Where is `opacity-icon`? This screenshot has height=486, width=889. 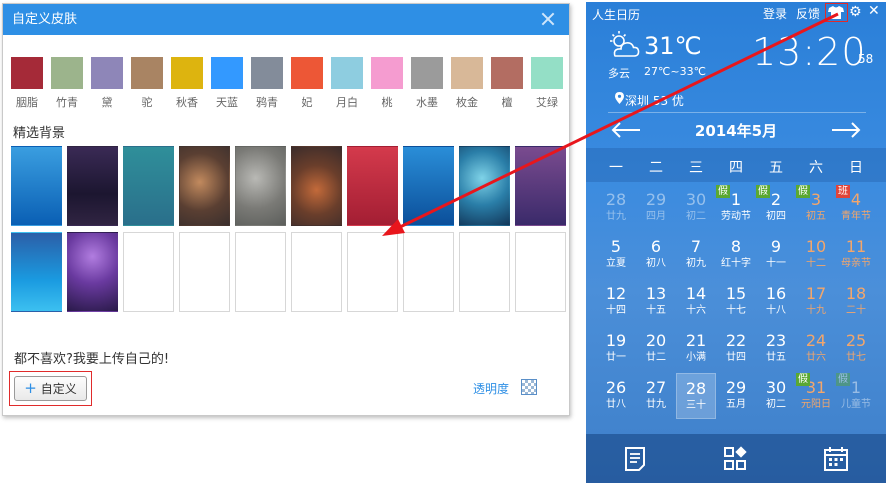 opacity-icon is located at coordinates (529, 387).